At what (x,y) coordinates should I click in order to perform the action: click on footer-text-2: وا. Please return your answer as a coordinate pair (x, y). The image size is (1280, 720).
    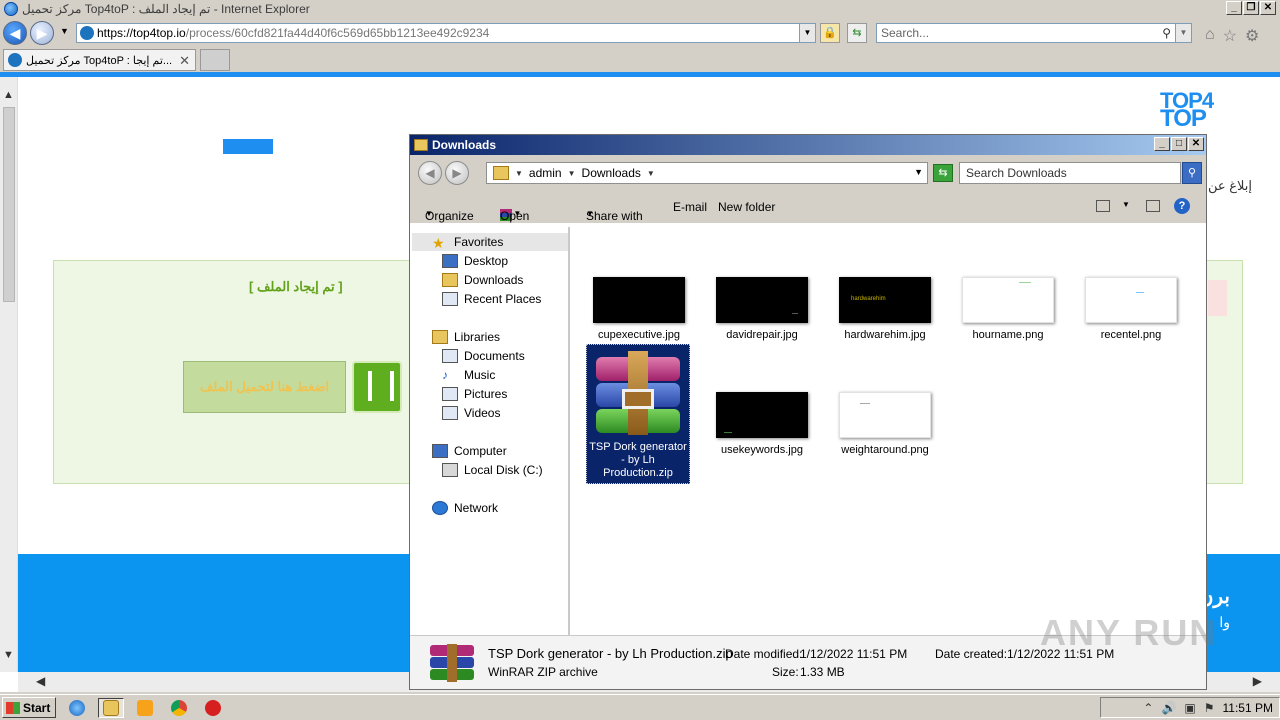
    Looking at the image, I should click on (1224, 622).